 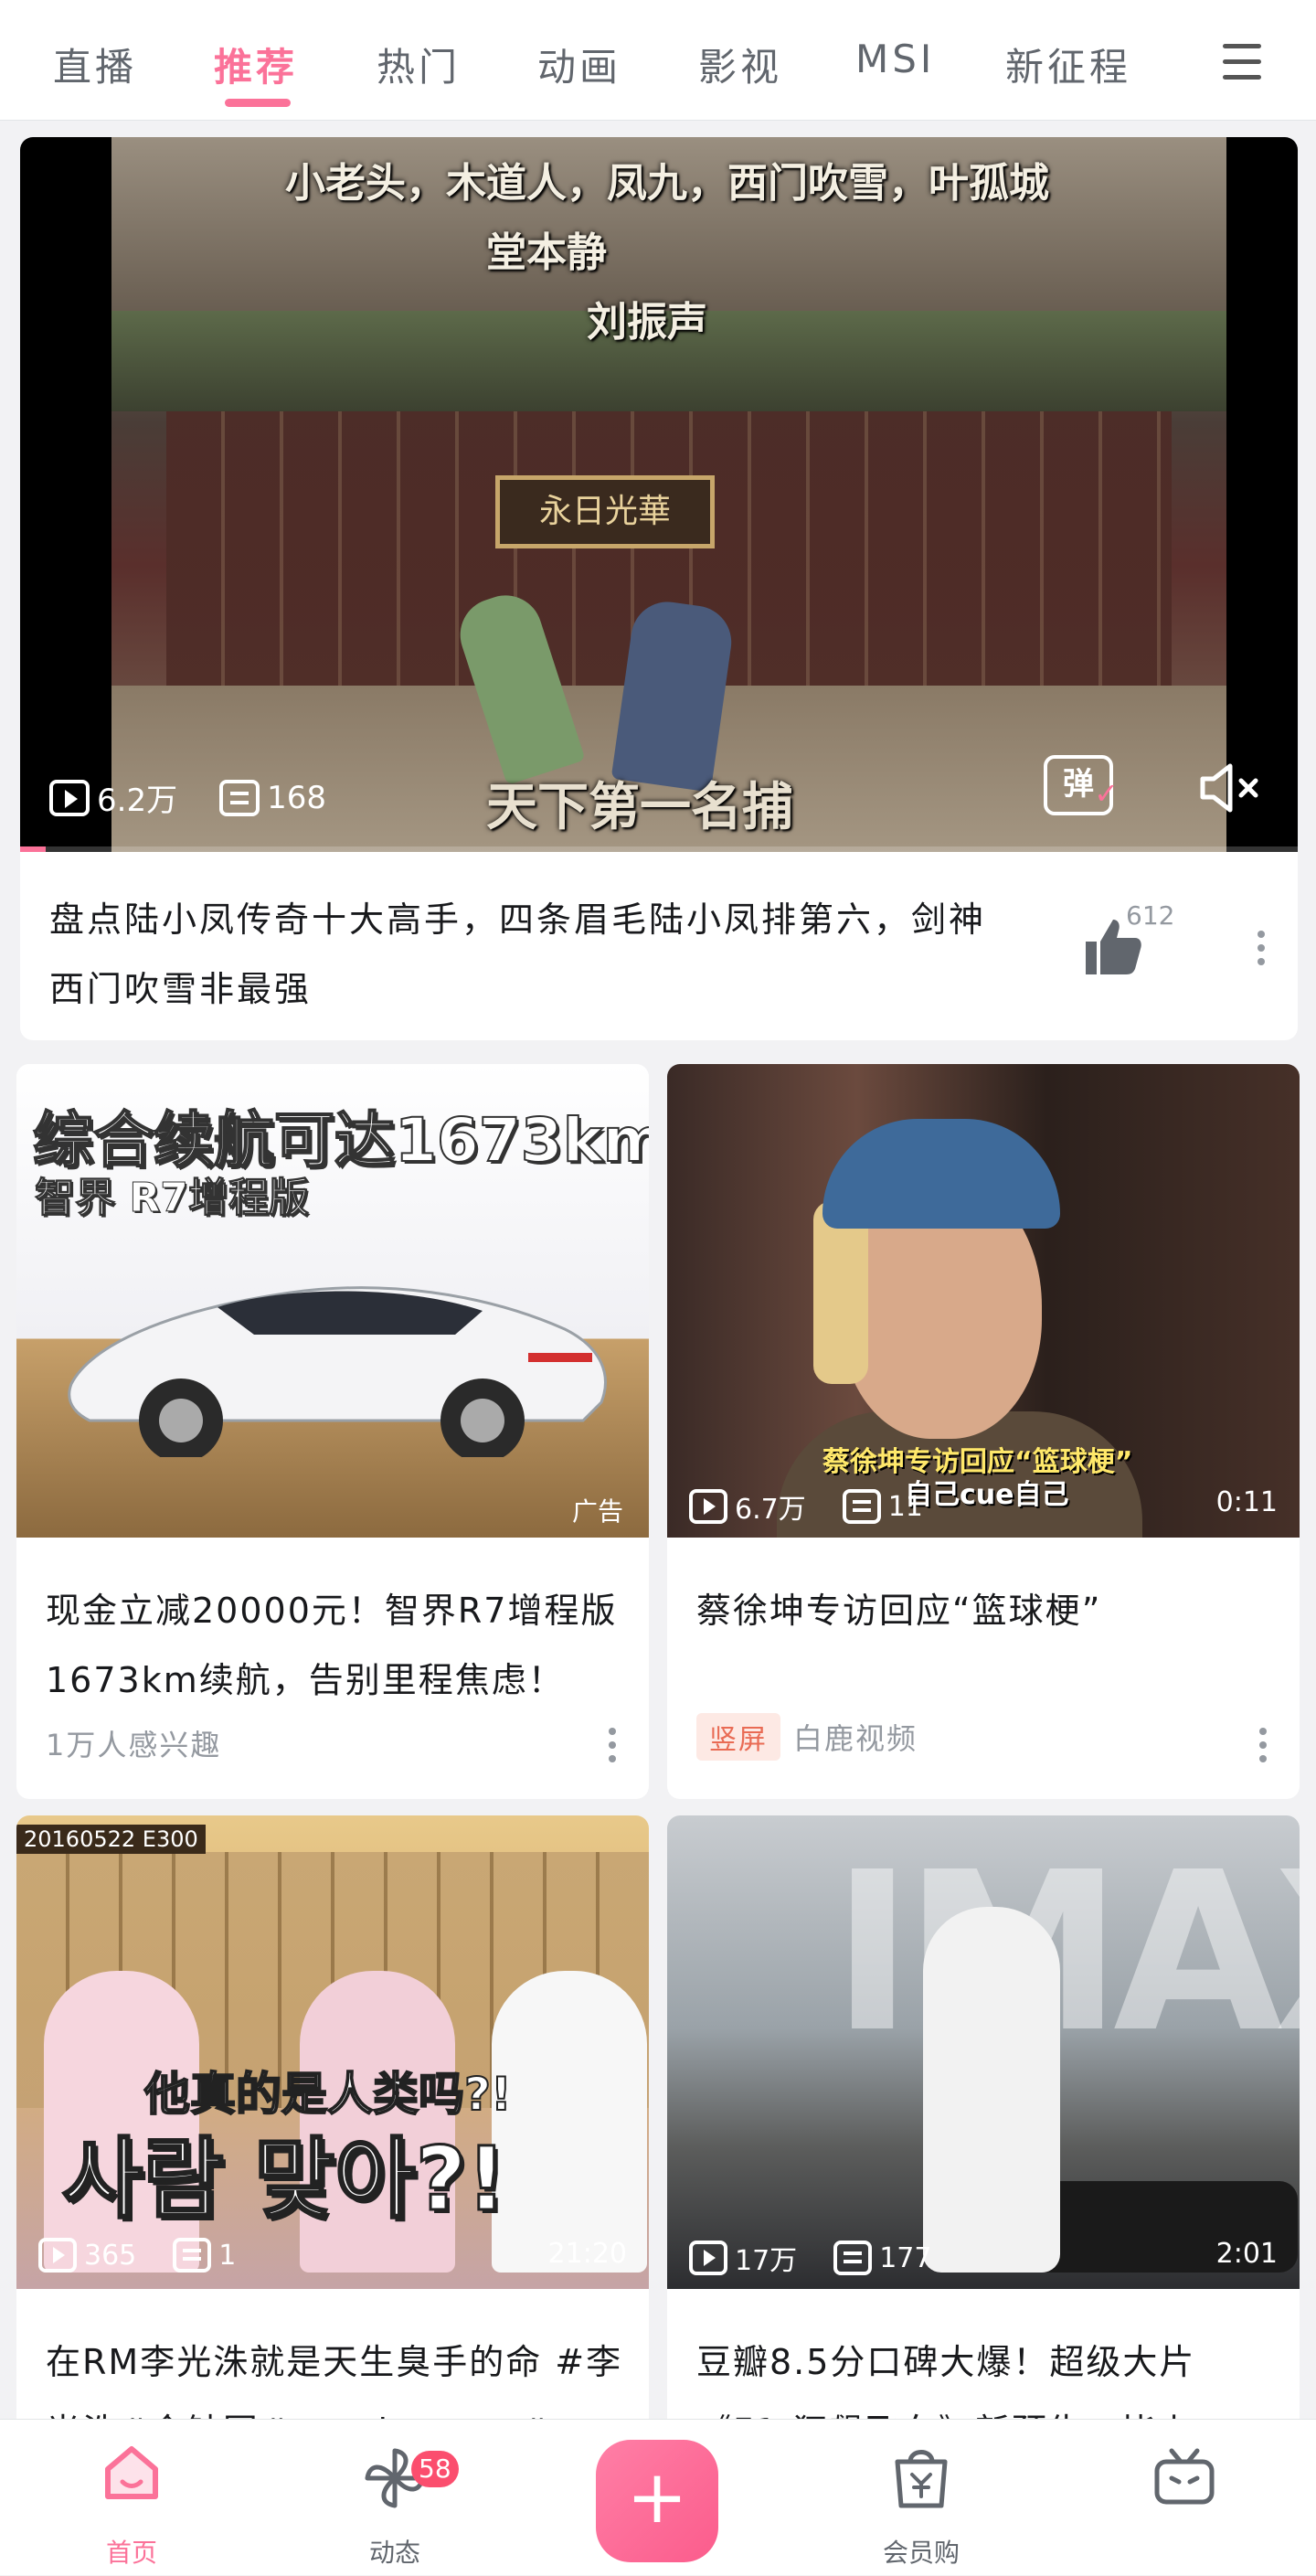 I want to click on active-tab-indicator, so click(x=258, y=103).